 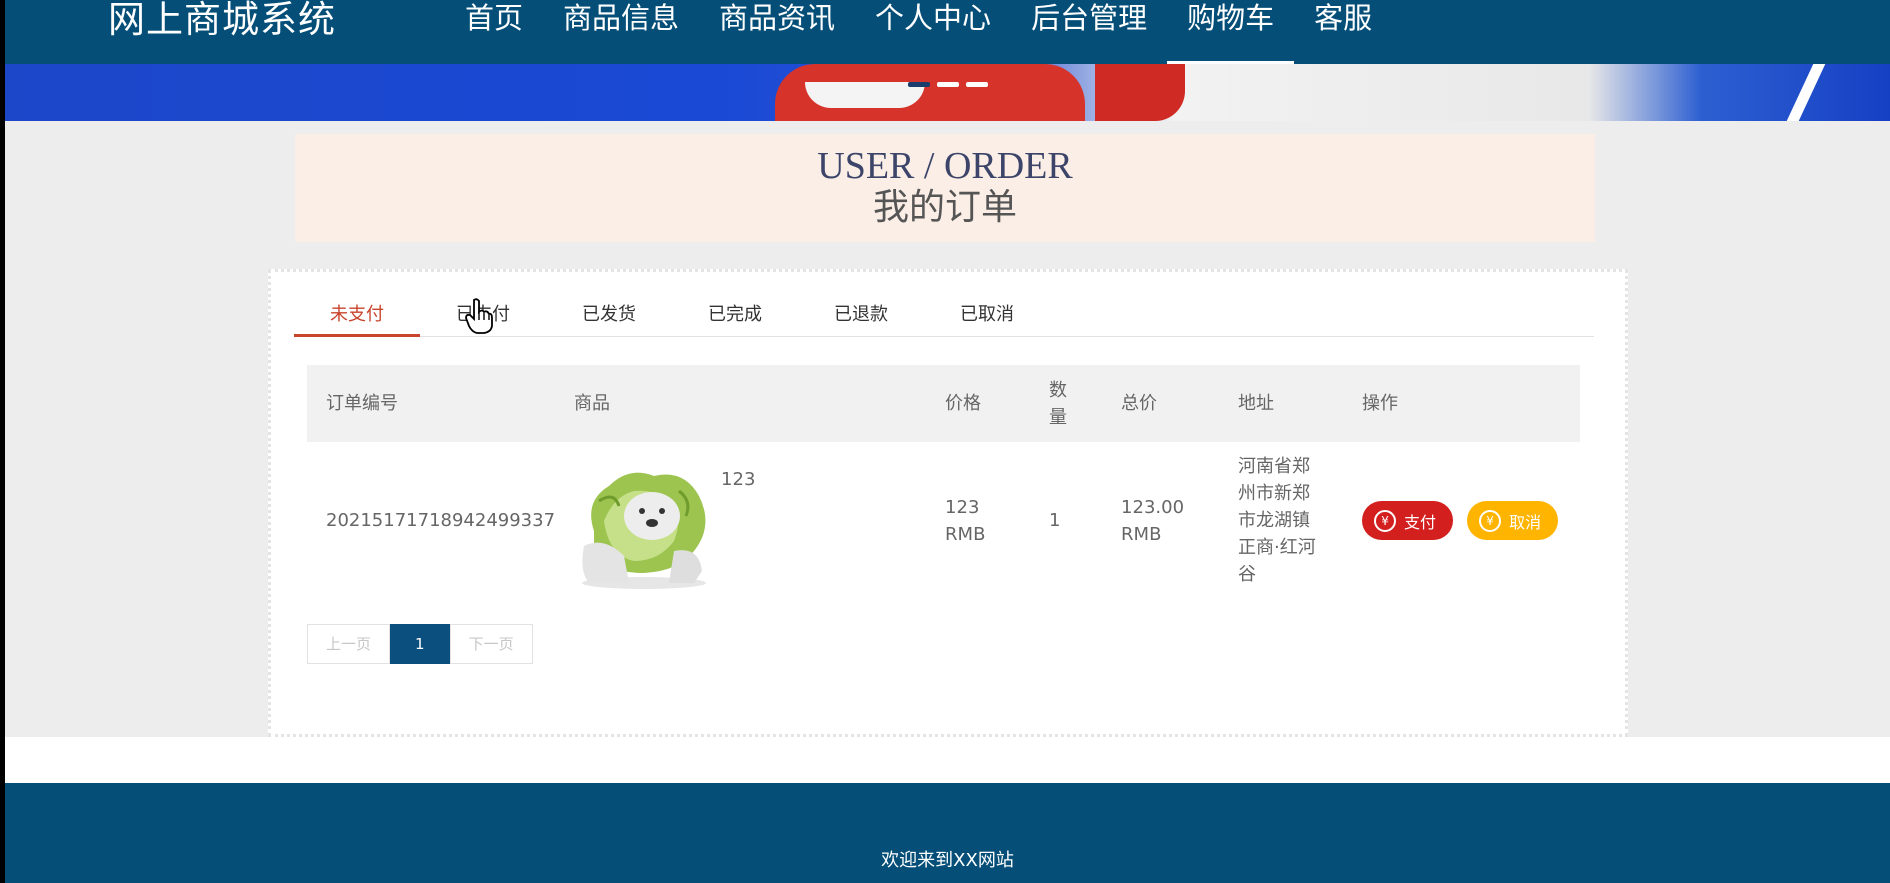 I want to click on order-total: 123.00 RMB, so click(x=1153, y=520).